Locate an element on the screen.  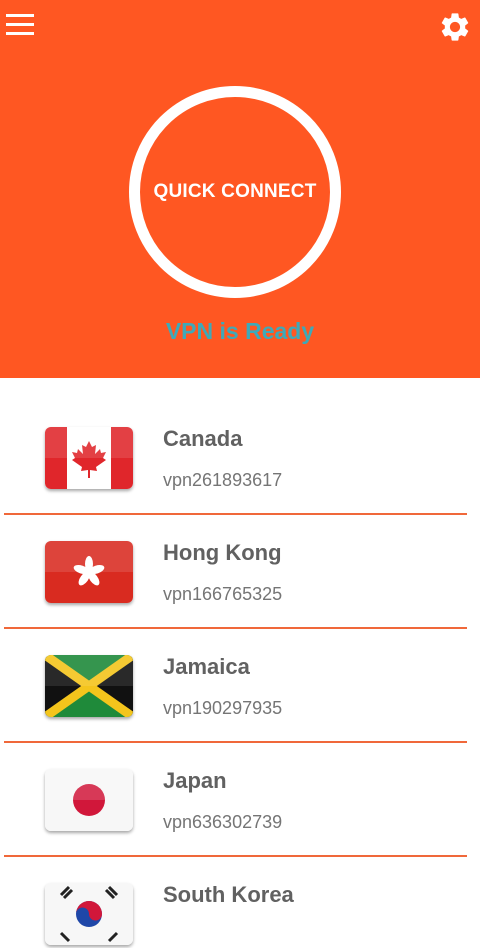
server-id: vpn261893617 is located at coordinates (223, 480).